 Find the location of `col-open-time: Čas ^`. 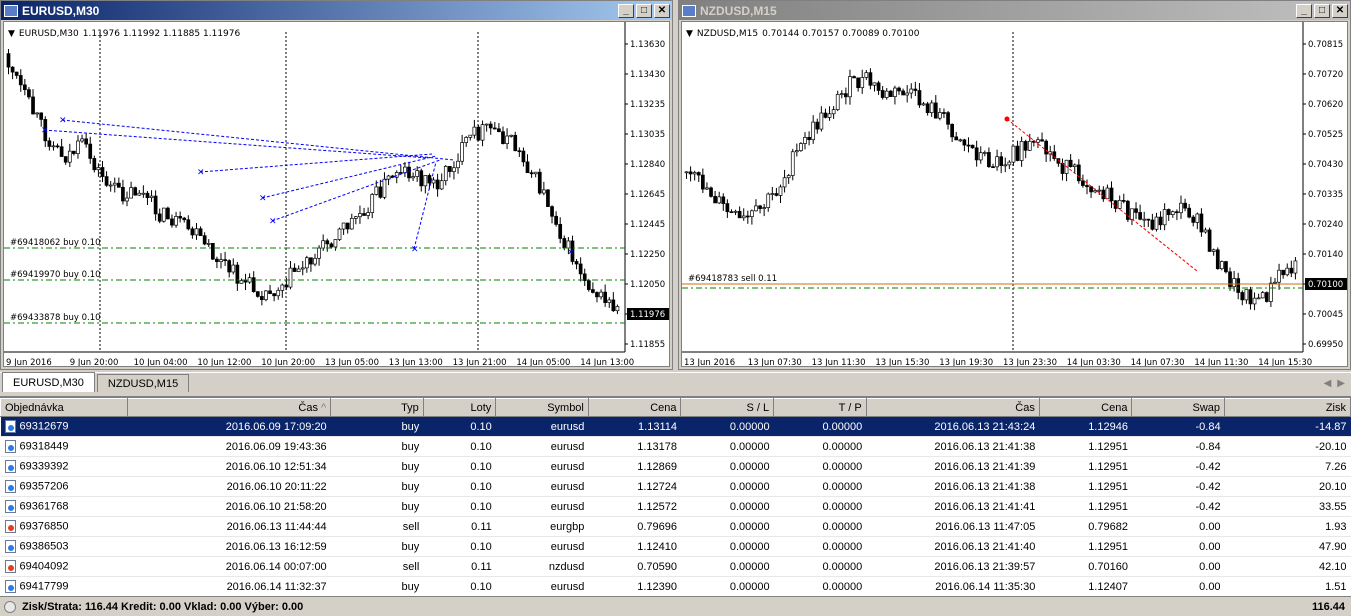

col-open-time: Čas ^ is located at coordinates (229, 407).